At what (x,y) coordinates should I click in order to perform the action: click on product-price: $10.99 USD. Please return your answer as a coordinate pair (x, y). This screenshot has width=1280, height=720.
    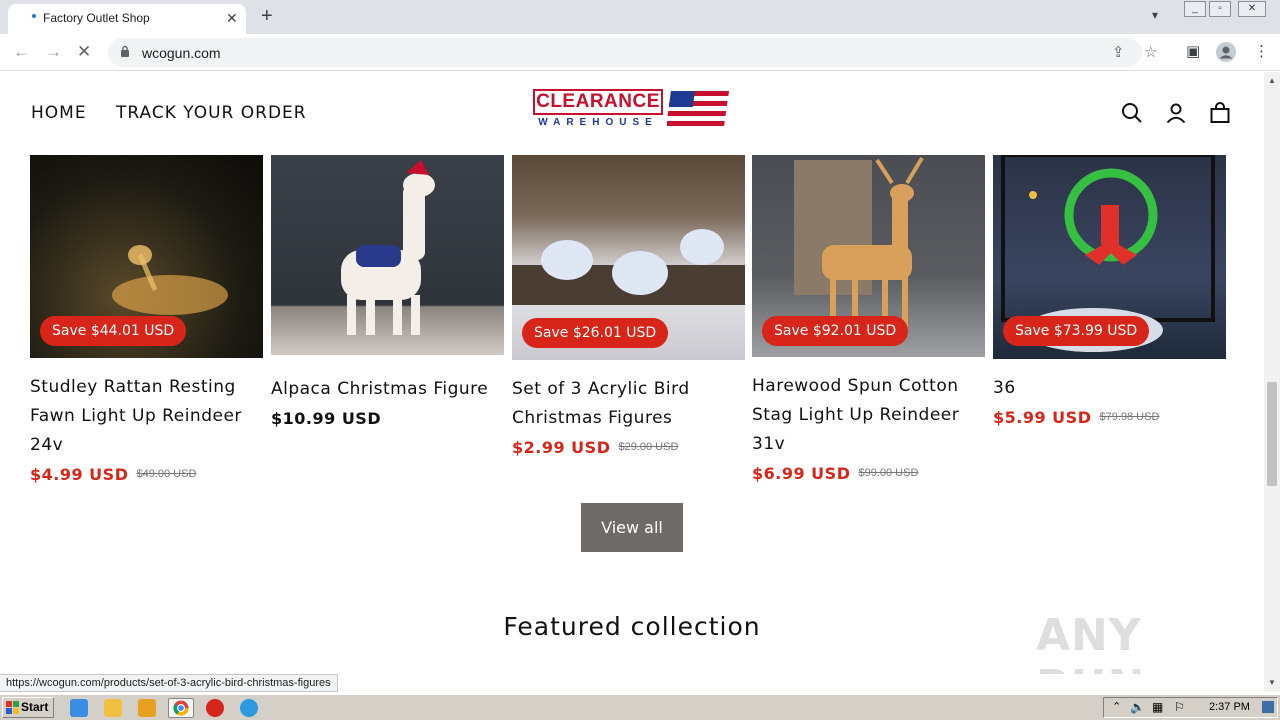
    Looking at the image, I should click on (326, 418).